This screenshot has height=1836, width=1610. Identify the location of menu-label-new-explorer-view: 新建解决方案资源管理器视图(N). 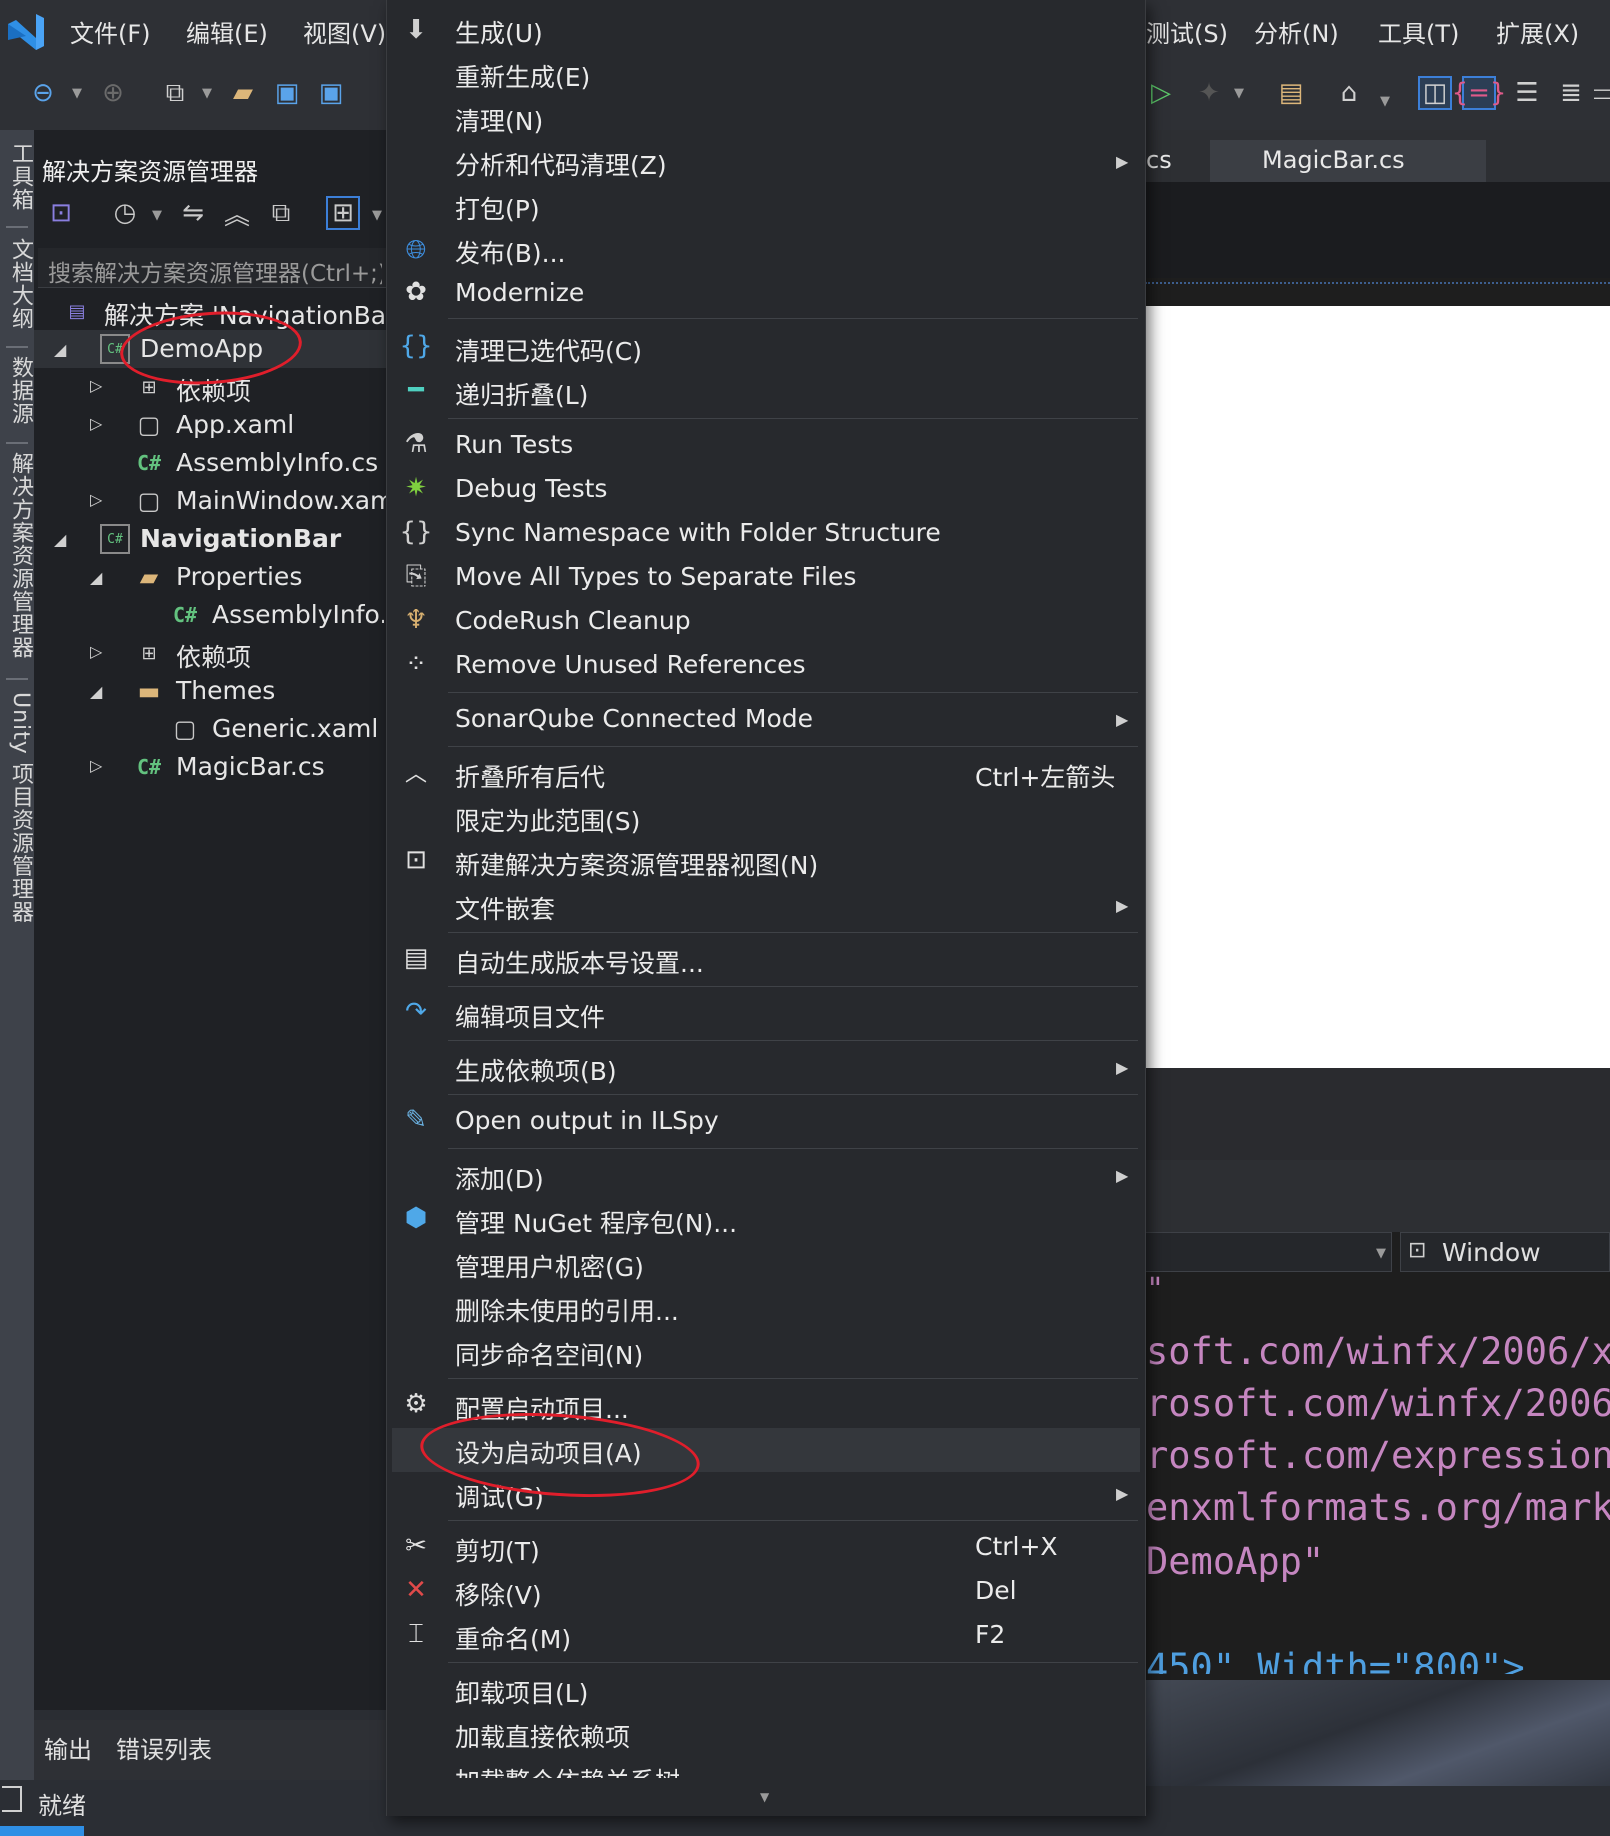
(636, 864).